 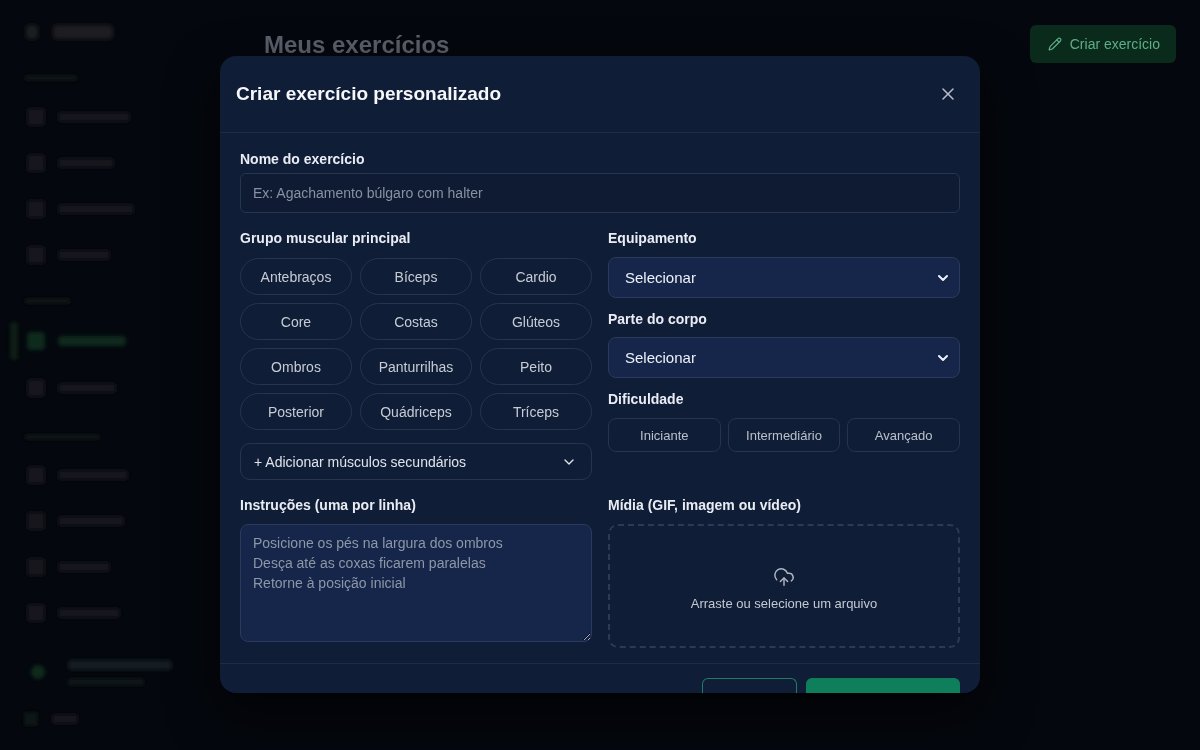 I want to click on field-label: Parte do corpo, so click(x=658, y=319).